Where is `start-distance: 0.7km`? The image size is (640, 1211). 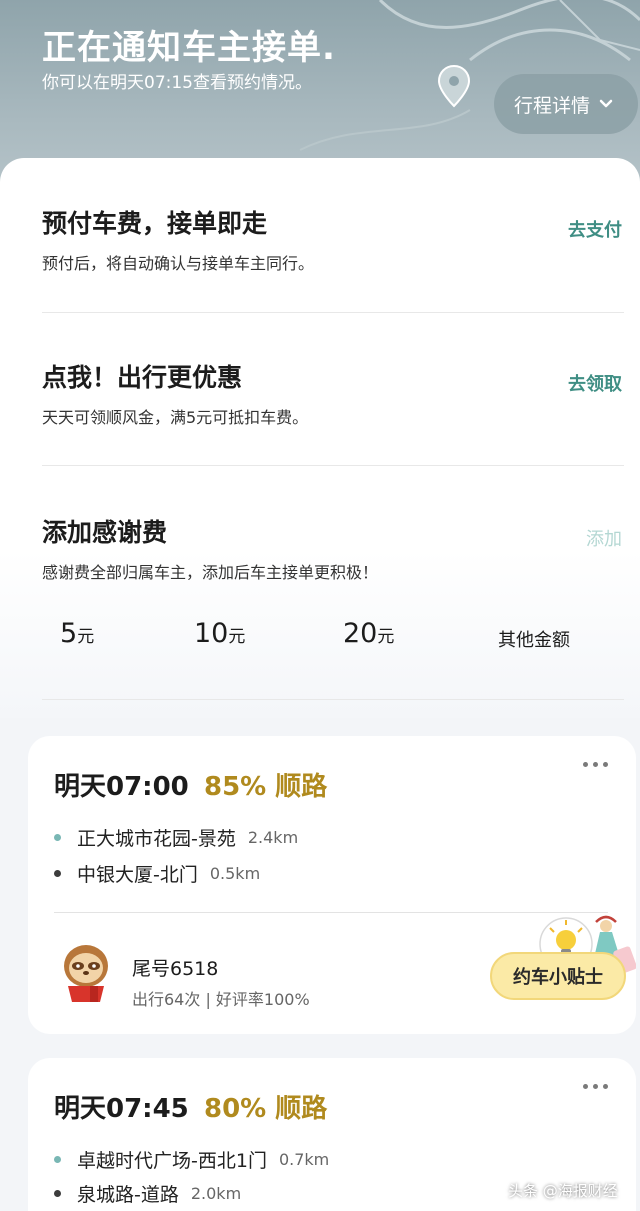
start-distance: 0.7km is located at coordinates (304, 1159).